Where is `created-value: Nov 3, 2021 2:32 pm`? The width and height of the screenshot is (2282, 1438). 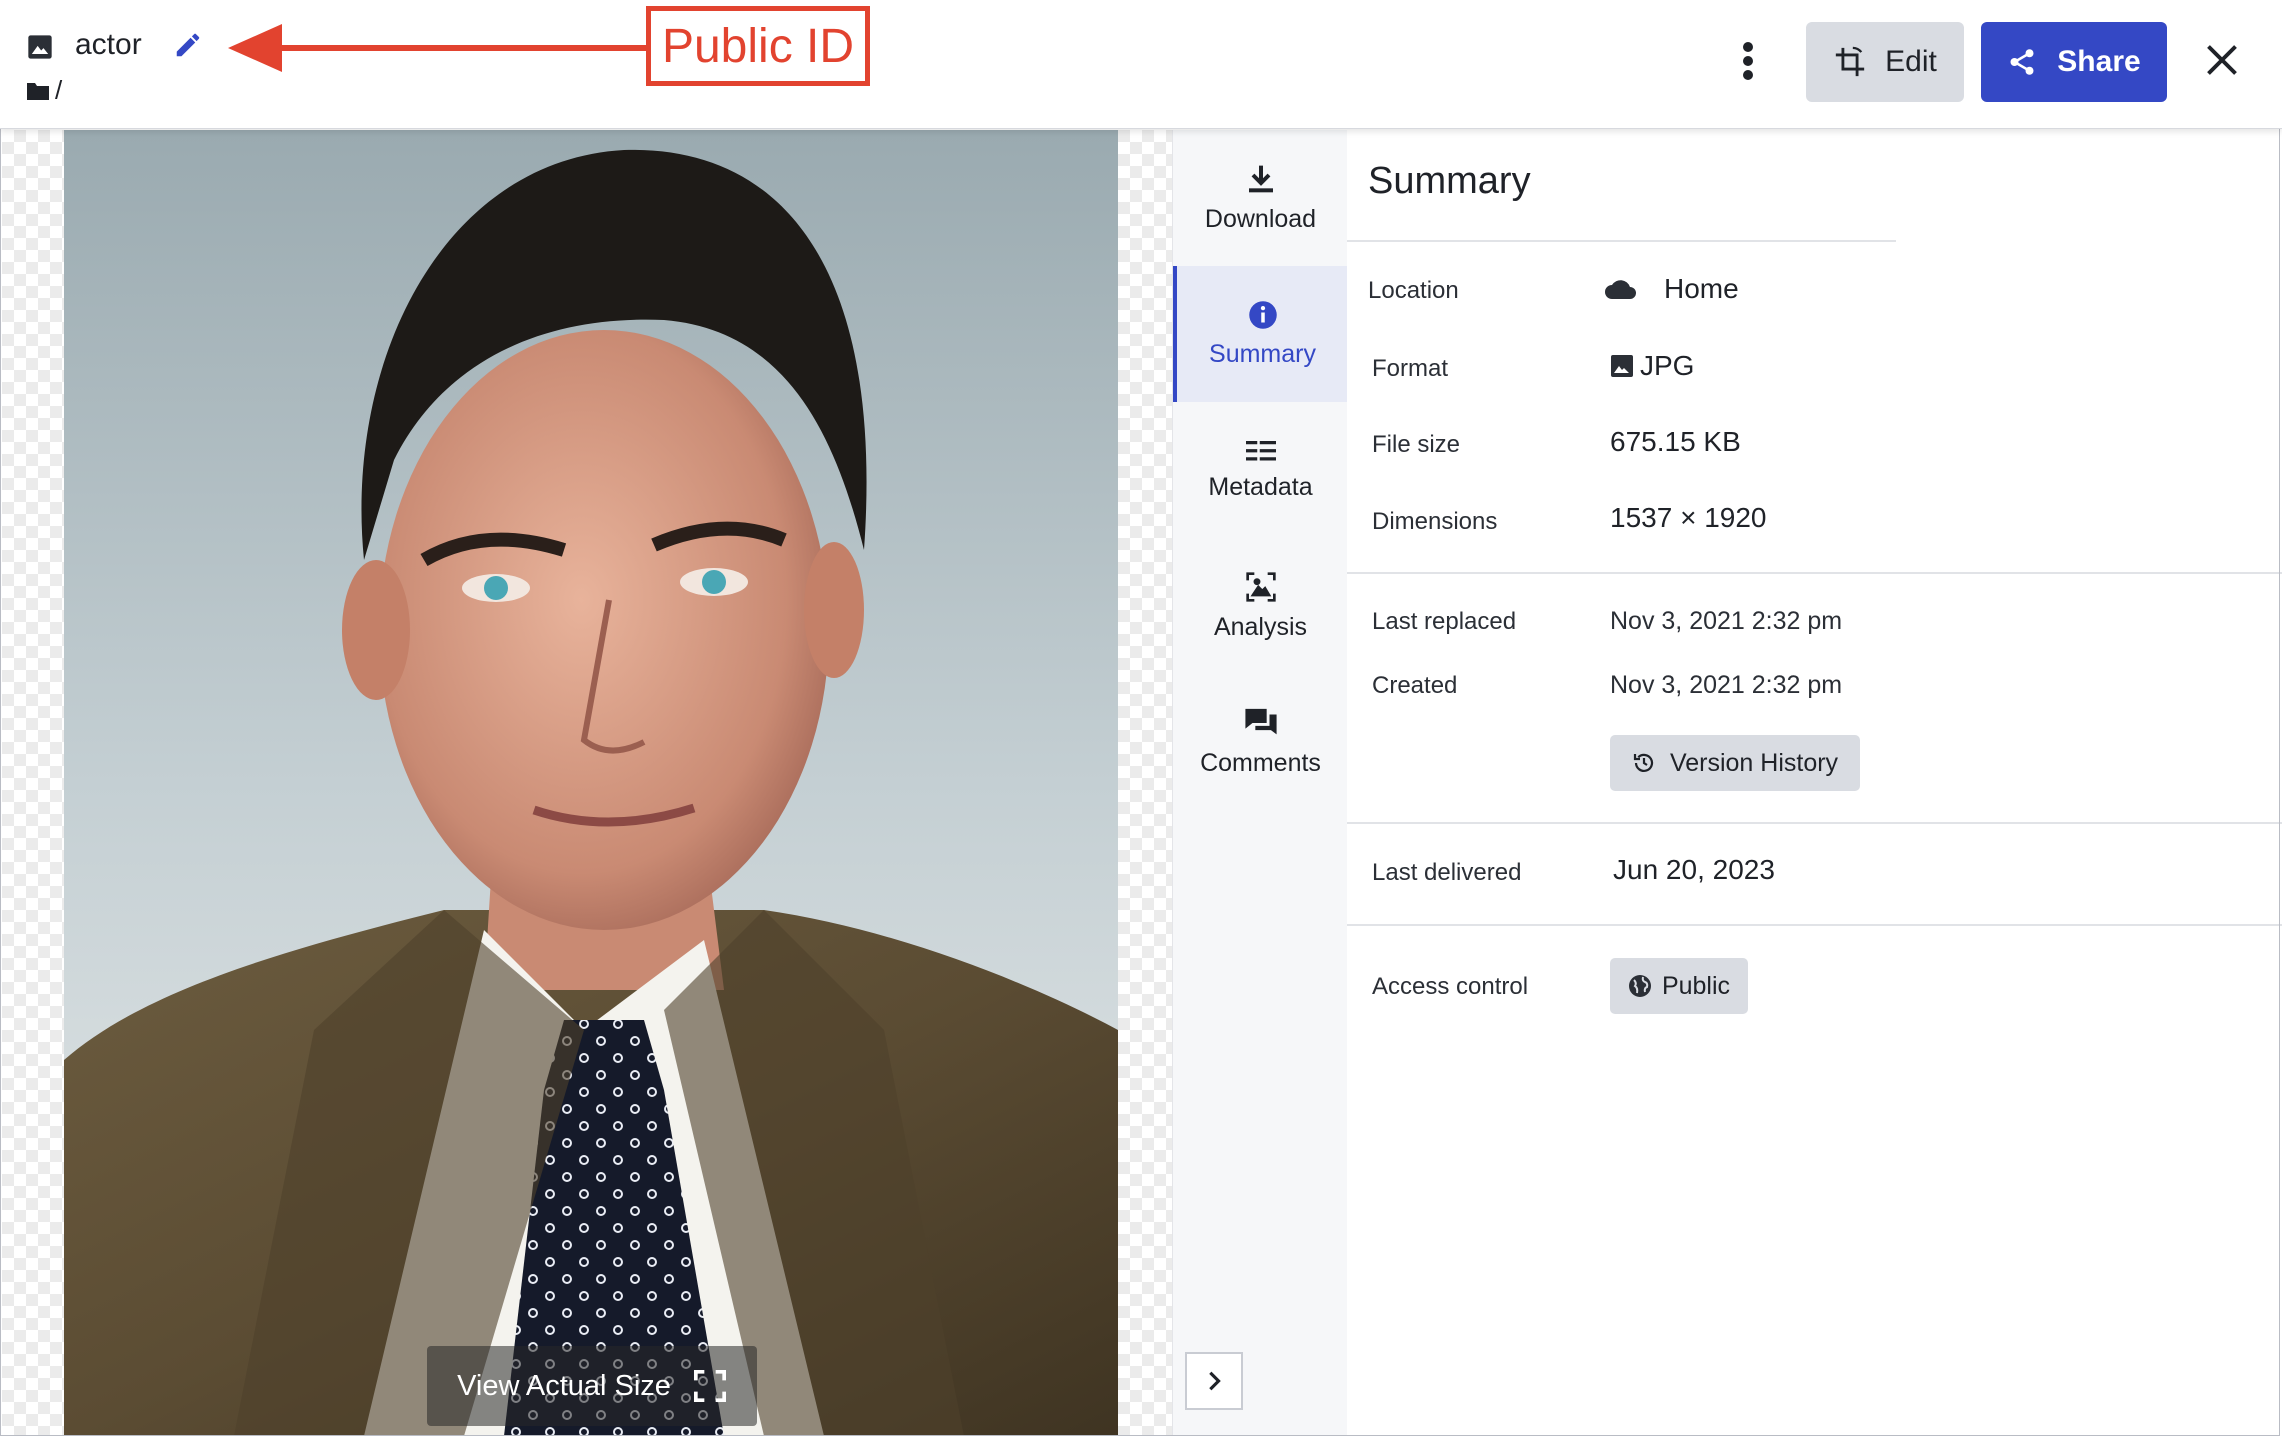
created-value: Nov 3, 2021 2:32 pm is located at coordinates (1726, 685).